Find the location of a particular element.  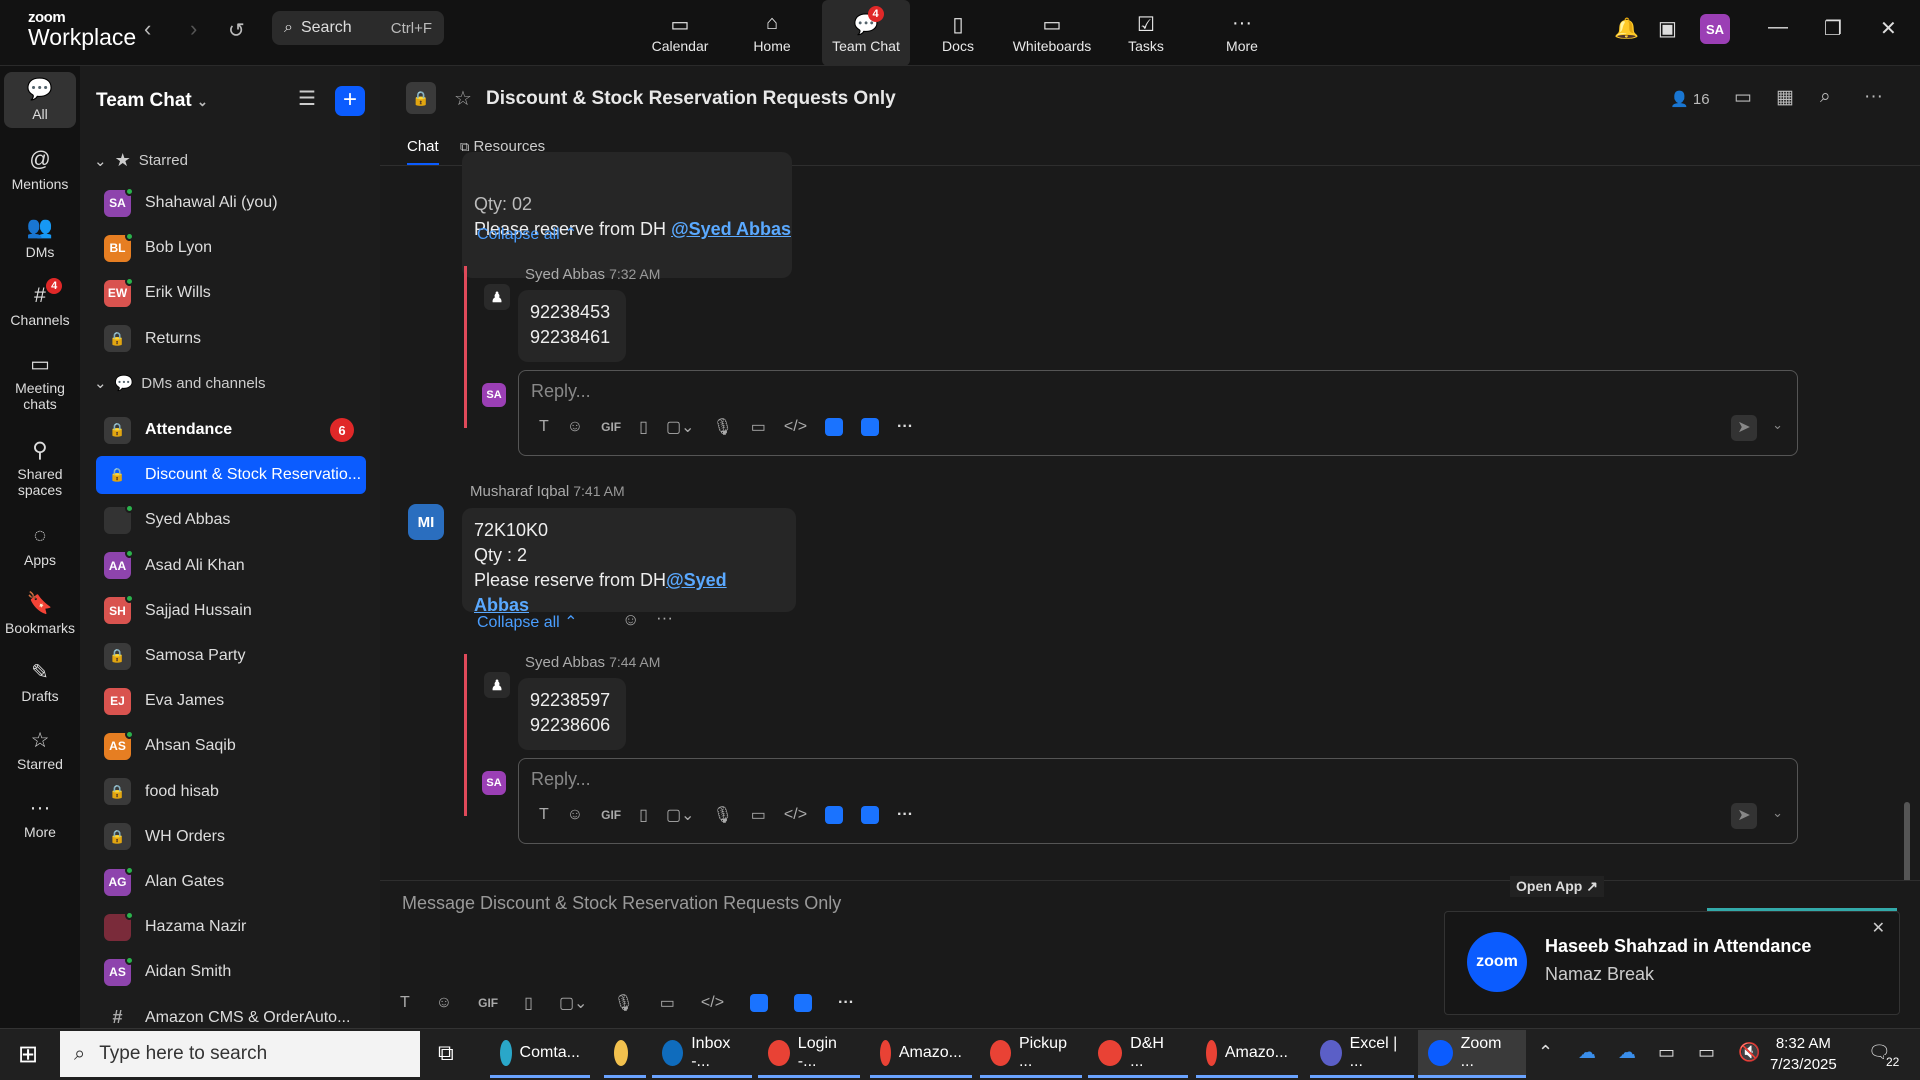

video-clip-icon: ▭ is located at coordinates (758, 427).